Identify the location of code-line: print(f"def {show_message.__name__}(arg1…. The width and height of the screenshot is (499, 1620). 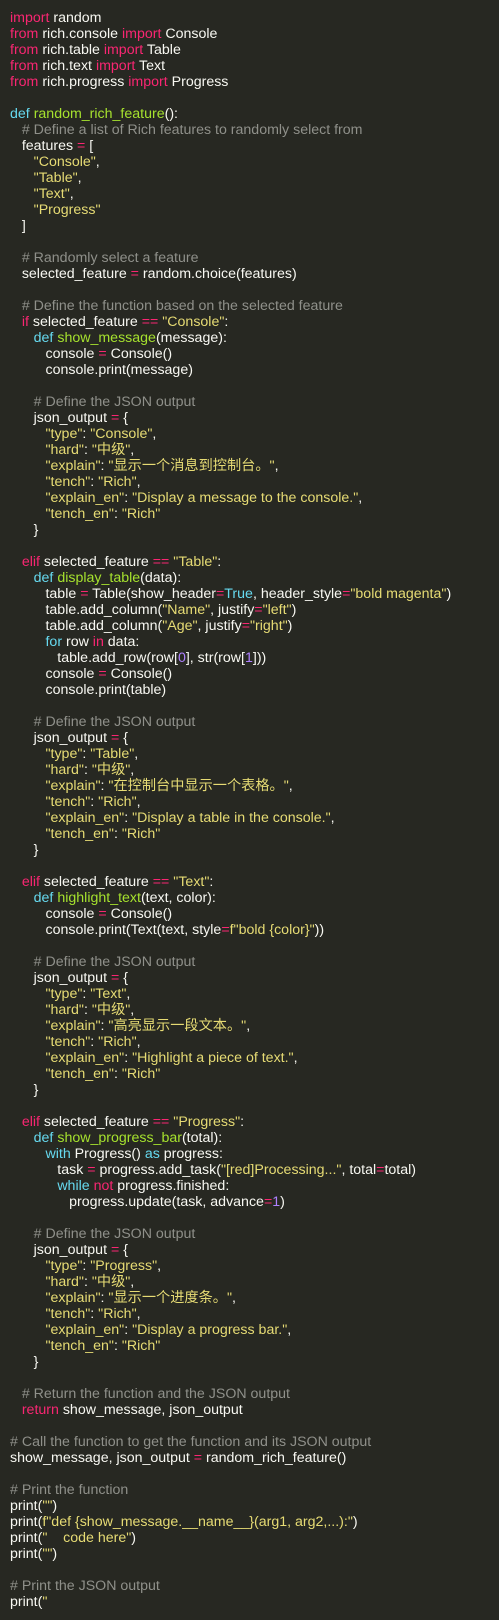
(254, 1522).